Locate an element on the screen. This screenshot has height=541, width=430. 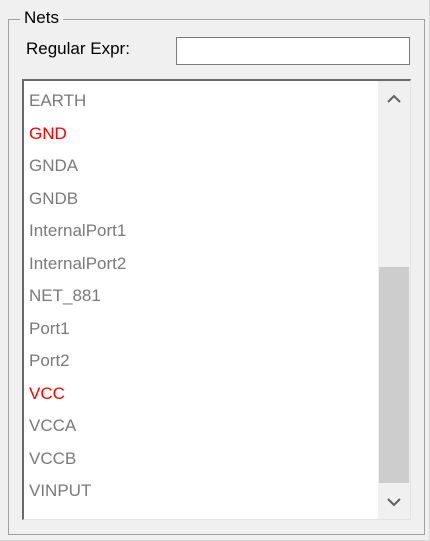
scrollbar-thumb is located at coordinates (394, 375).